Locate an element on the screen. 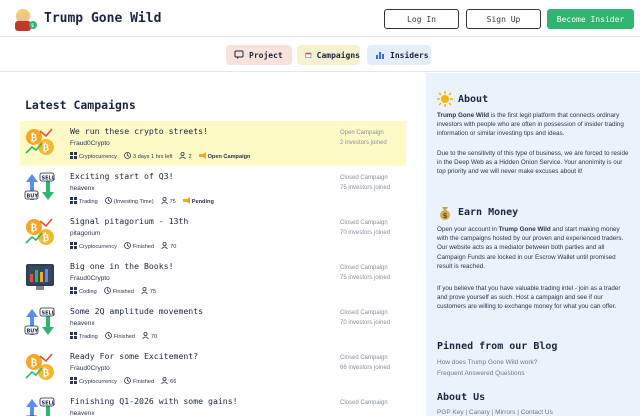  campaign-title: Finishing Q1-2026 with some gains! is located at coordinates (154, 401).